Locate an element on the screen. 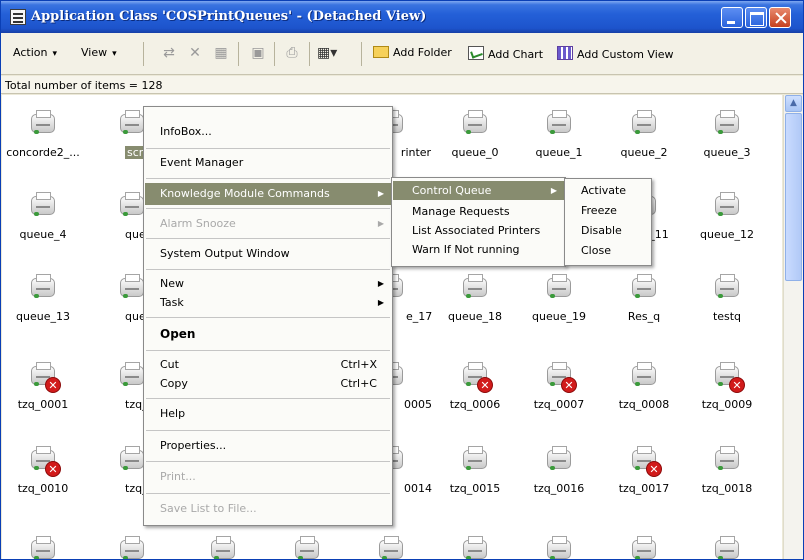 The height and width of the screenshot is (560, 804). menu-item-warn-not-running: Warn If Not running is located at coordinates (478, 249).